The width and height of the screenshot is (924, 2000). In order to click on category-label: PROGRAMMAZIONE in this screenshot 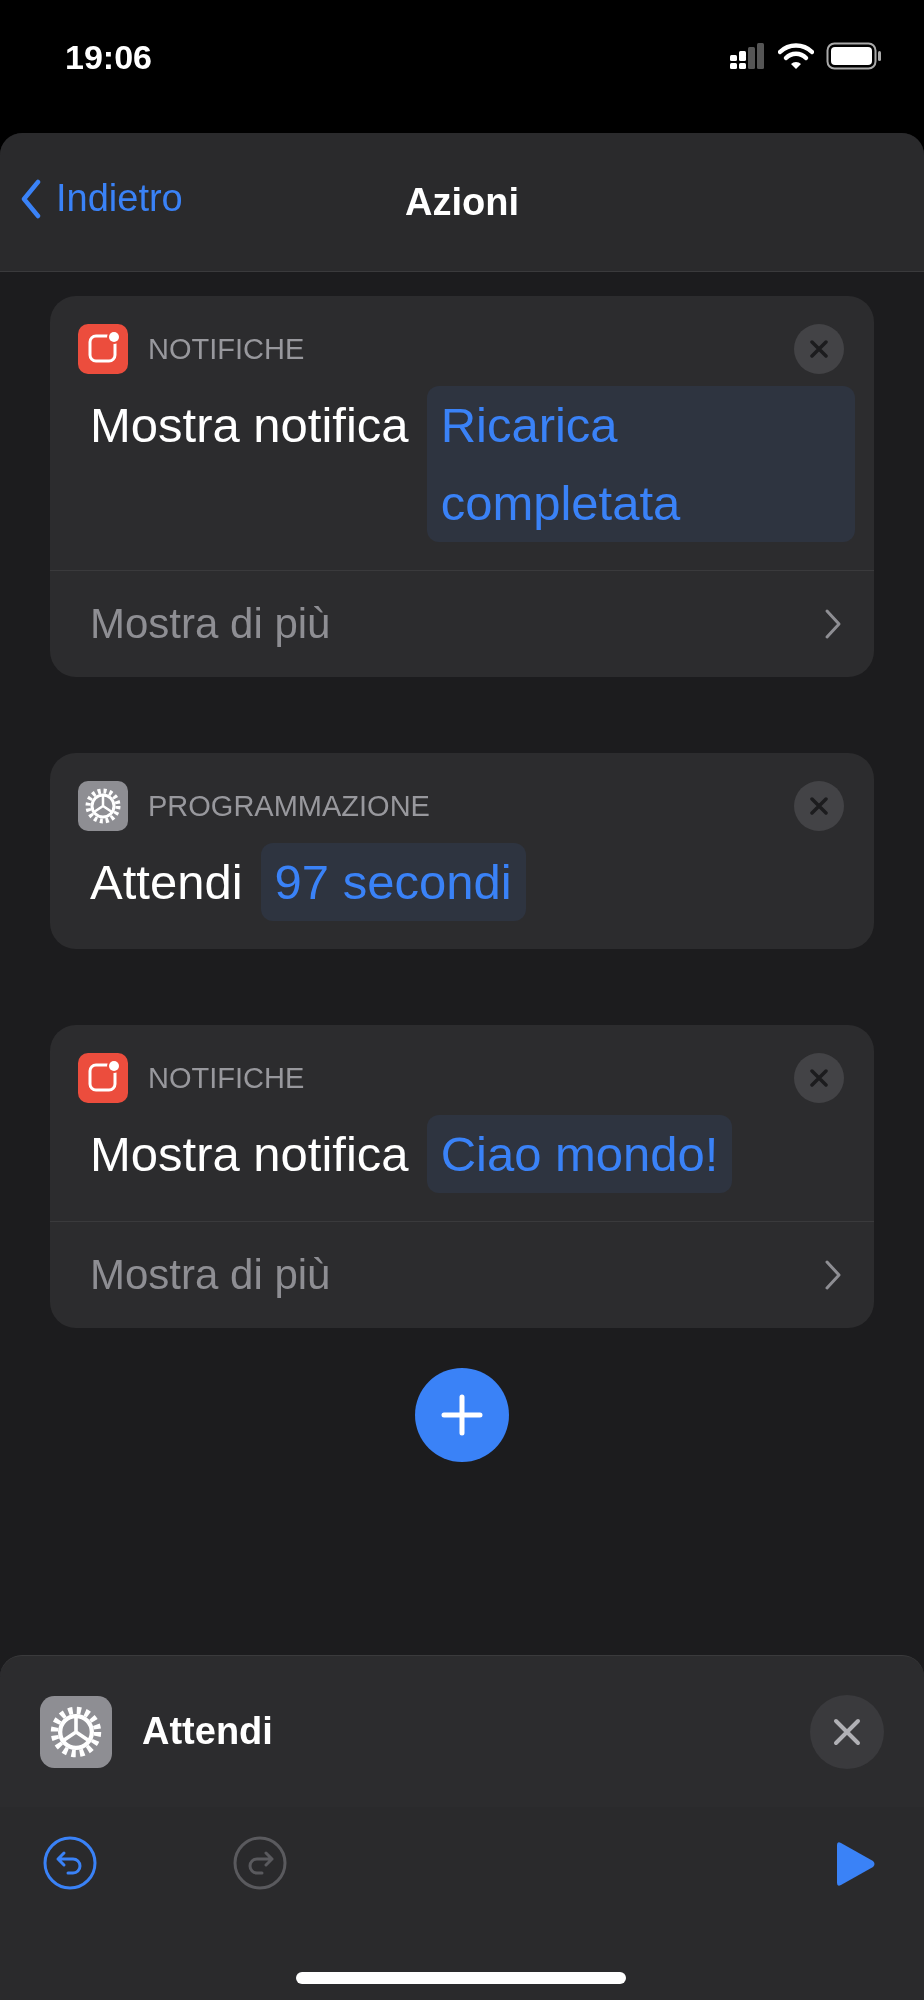, I will do `click(289, 806)`.